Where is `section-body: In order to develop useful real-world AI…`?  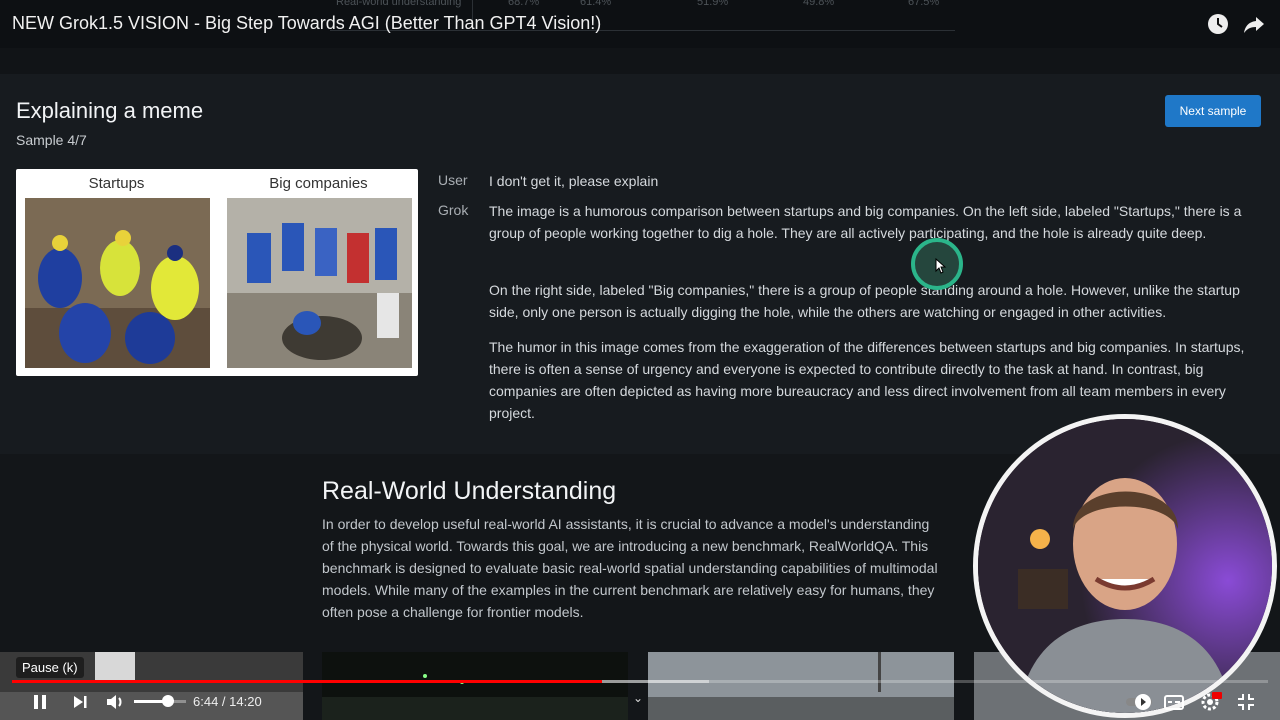
section-body: In order to develop useful real-world AI… is located at coordinates (630, 568).